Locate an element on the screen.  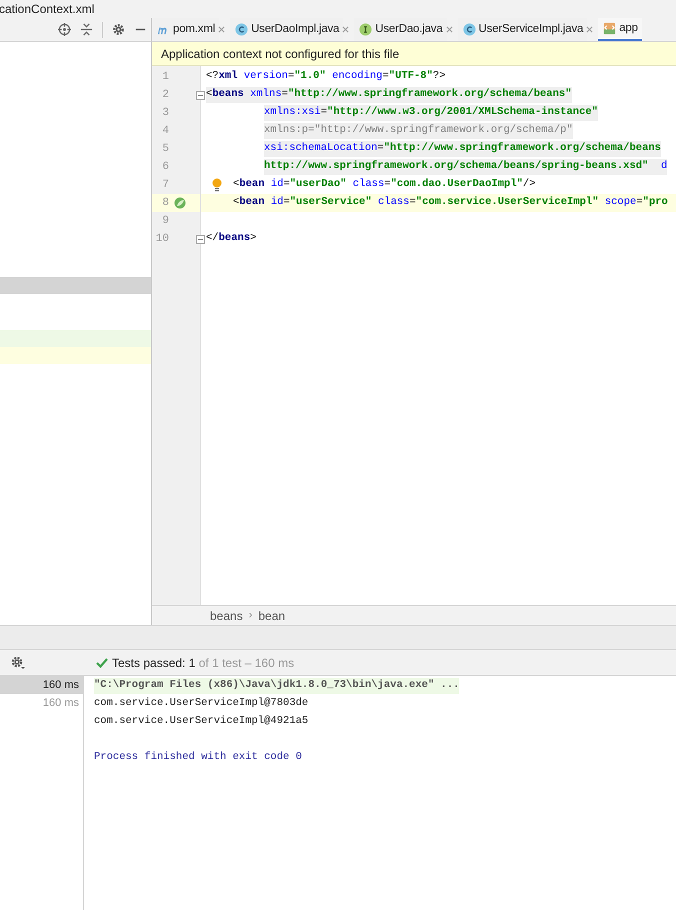
collapse-icon is located at coordinates (86, 29).